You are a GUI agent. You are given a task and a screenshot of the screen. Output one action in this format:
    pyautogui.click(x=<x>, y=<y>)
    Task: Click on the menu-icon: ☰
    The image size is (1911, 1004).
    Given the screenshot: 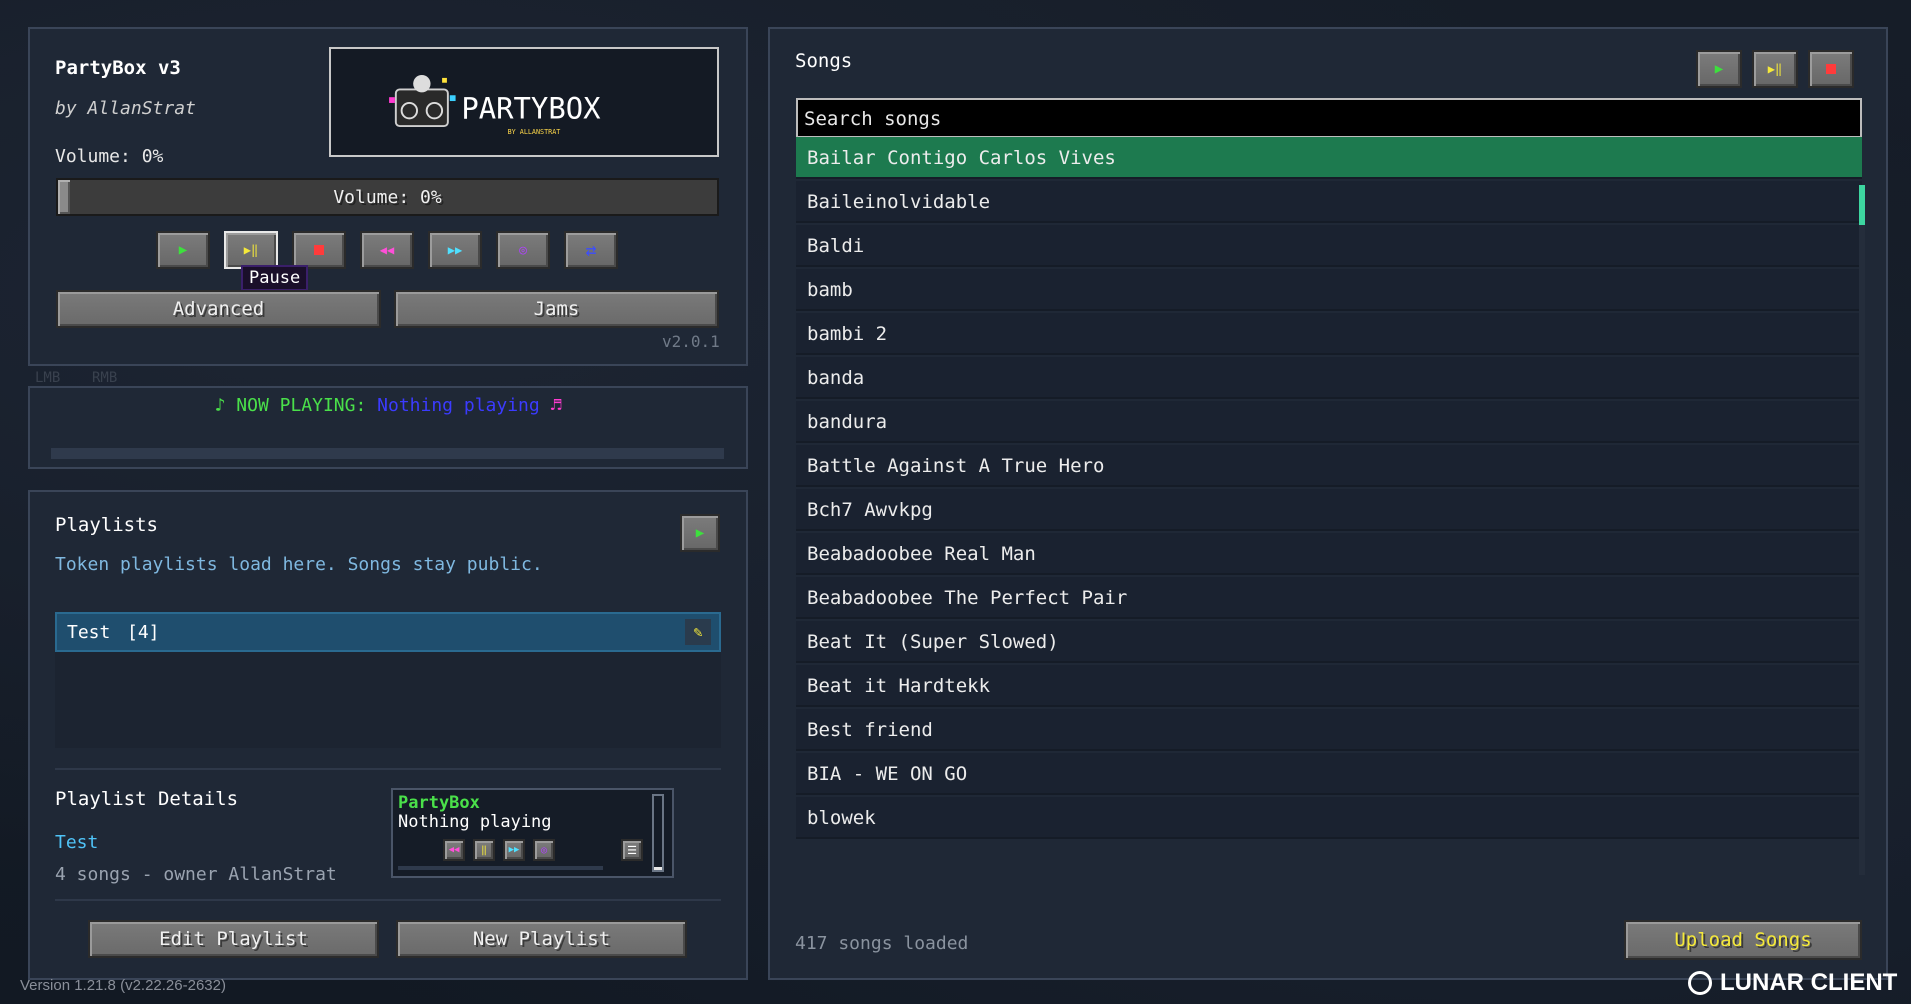 What is the action you would take?
    pyautogui.click(x=632, y=850)
    